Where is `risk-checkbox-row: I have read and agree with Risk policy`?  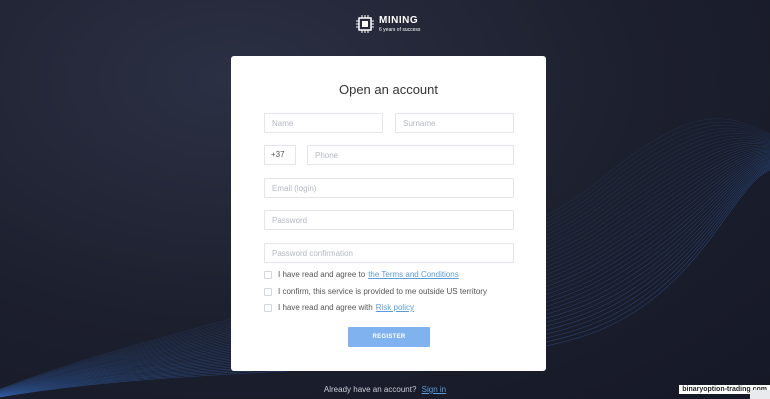 risk-checkbox-row: I have read and agree with Risk policy is located at coordinates (339, 307).